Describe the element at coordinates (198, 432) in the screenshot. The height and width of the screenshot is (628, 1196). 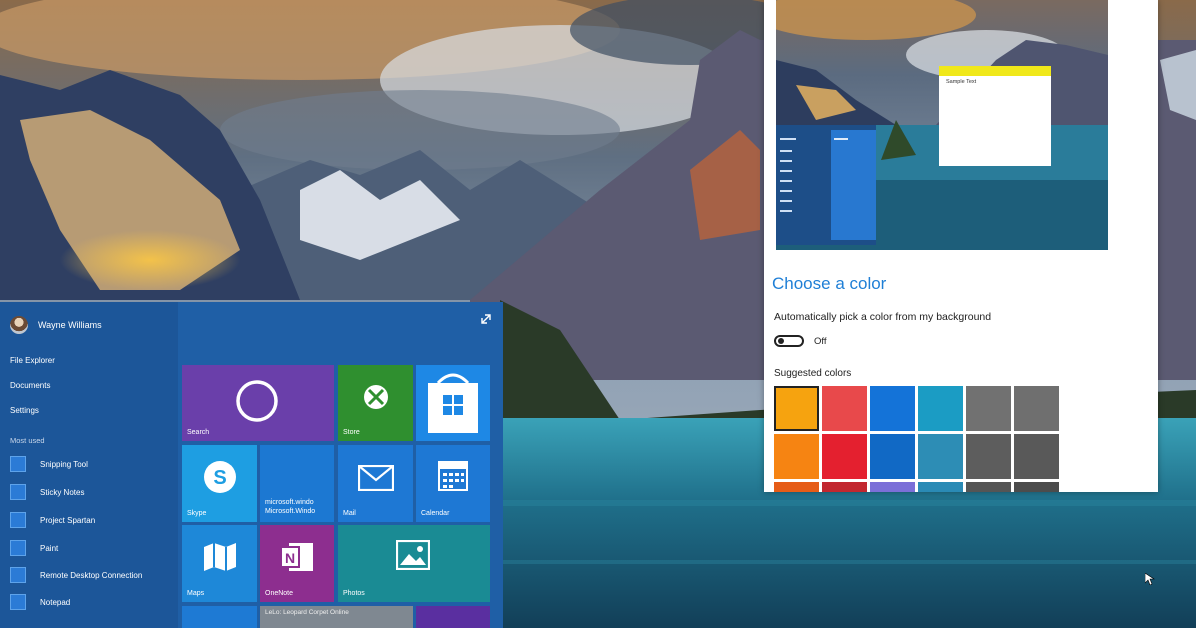
I see `tile-label: Search` at that location.